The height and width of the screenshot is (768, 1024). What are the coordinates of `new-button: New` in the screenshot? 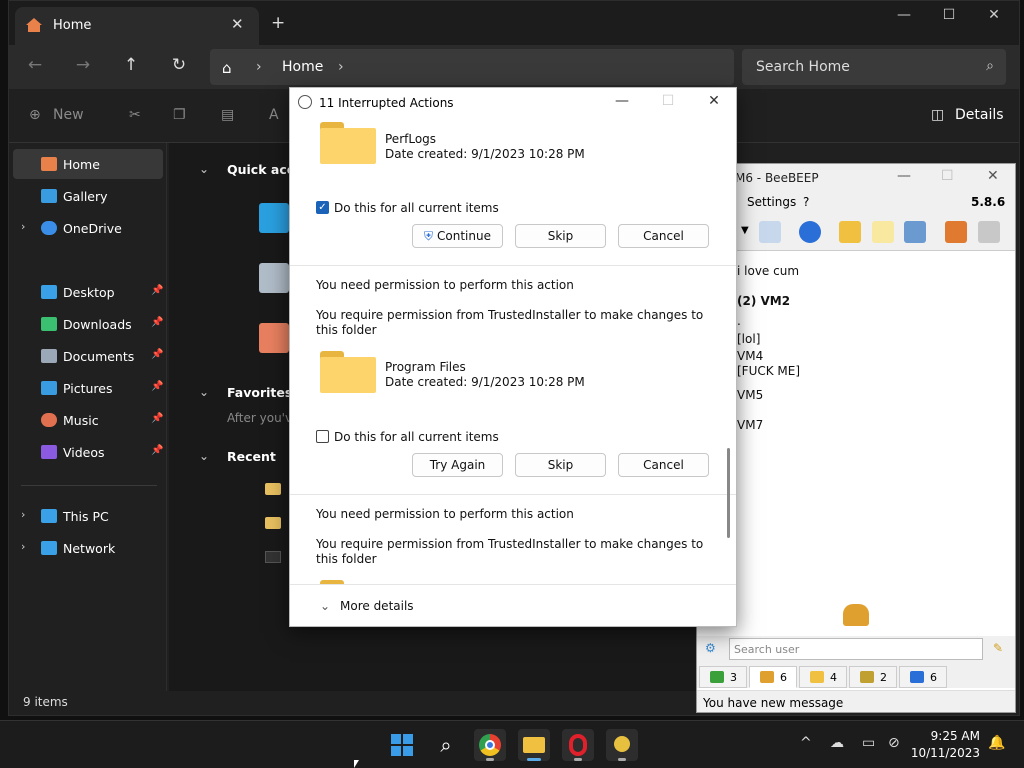 It's located at (68, 115).